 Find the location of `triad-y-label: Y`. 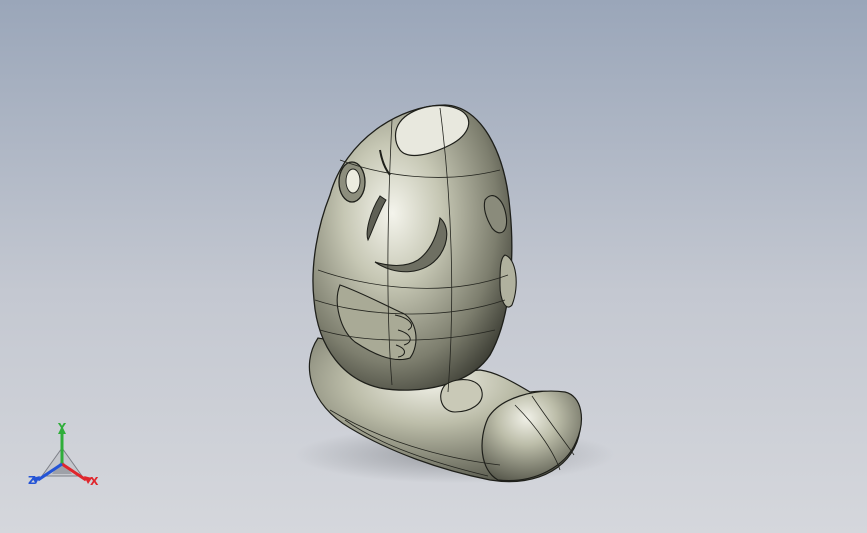

triad-y-label: Y is located at coordinates (62, 427).